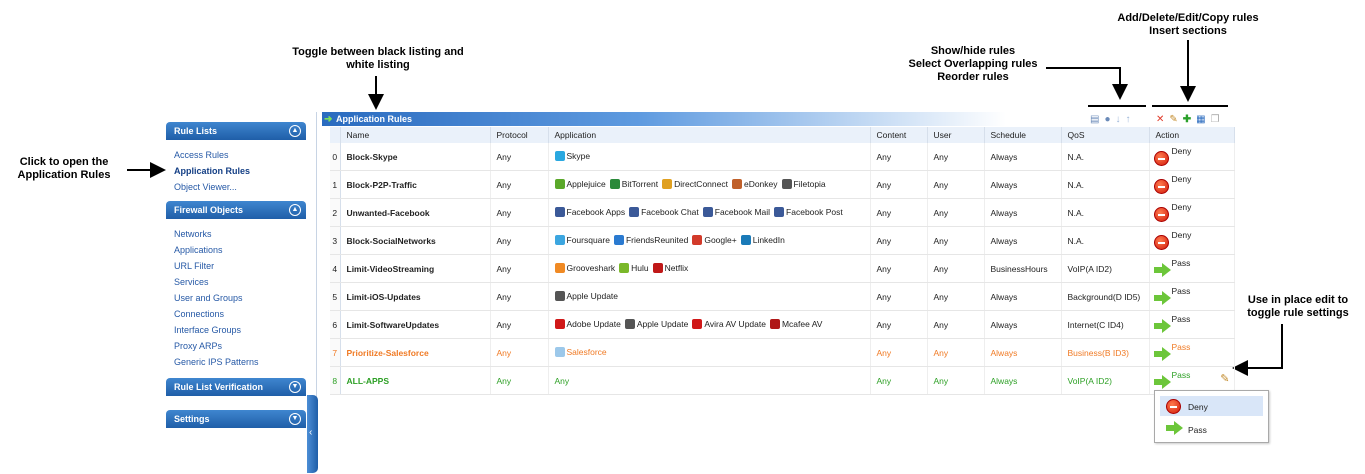 This screenshot has width=1365, height=474. Describe the element at coordinates (236, 419) in the screenshot. I see `sidebar-head-settings: Settings ▼` at that location.